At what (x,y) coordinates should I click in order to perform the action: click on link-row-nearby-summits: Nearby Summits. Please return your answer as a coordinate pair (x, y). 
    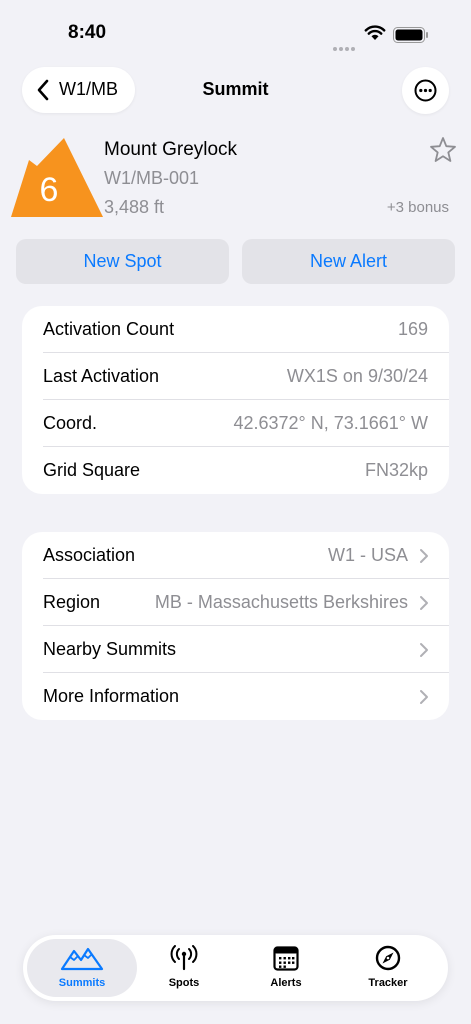
    Looking at the image, I should click on (235, 649).